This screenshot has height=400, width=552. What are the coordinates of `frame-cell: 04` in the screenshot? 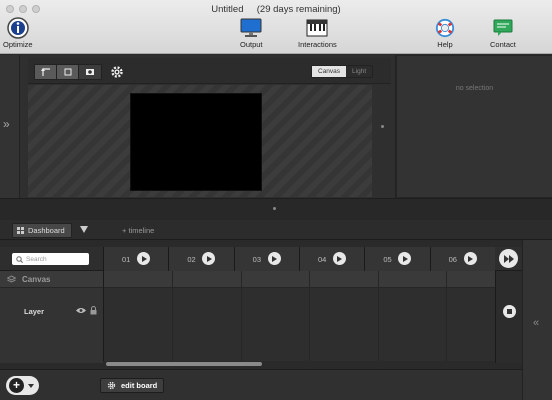 It's located at (331, 259).